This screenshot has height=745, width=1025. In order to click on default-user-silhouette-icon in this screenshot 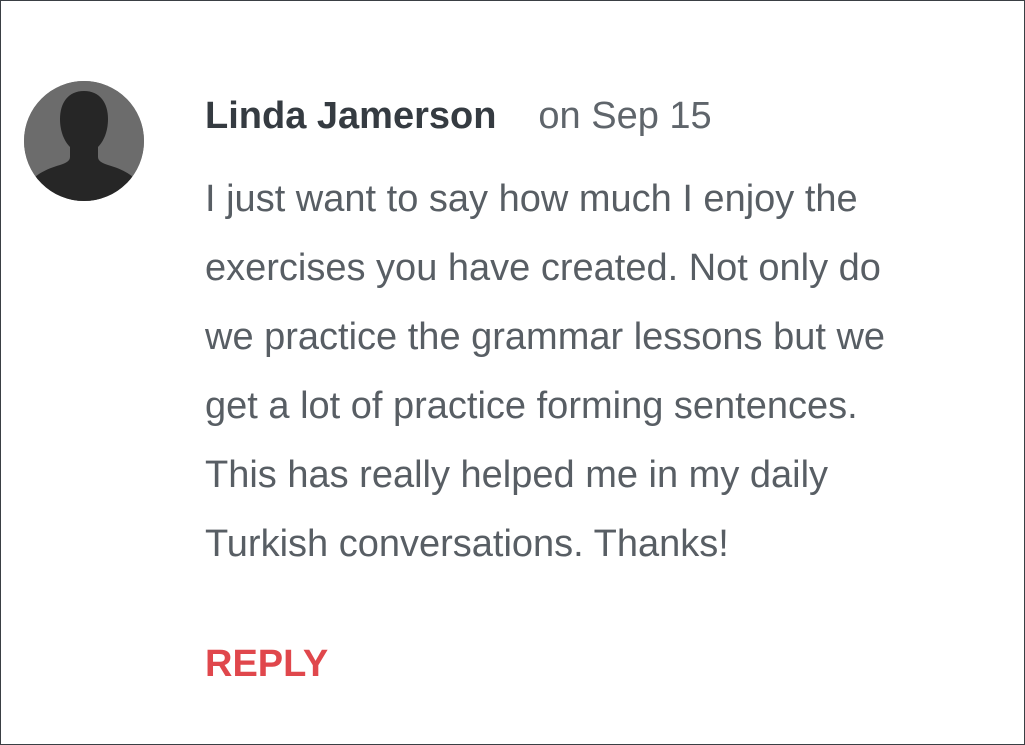, I will do `click(84, 141)`.